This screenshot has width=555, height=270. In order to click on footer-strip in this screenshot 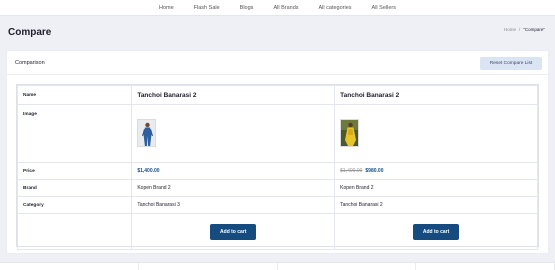, I will do `click(277, 266)`.